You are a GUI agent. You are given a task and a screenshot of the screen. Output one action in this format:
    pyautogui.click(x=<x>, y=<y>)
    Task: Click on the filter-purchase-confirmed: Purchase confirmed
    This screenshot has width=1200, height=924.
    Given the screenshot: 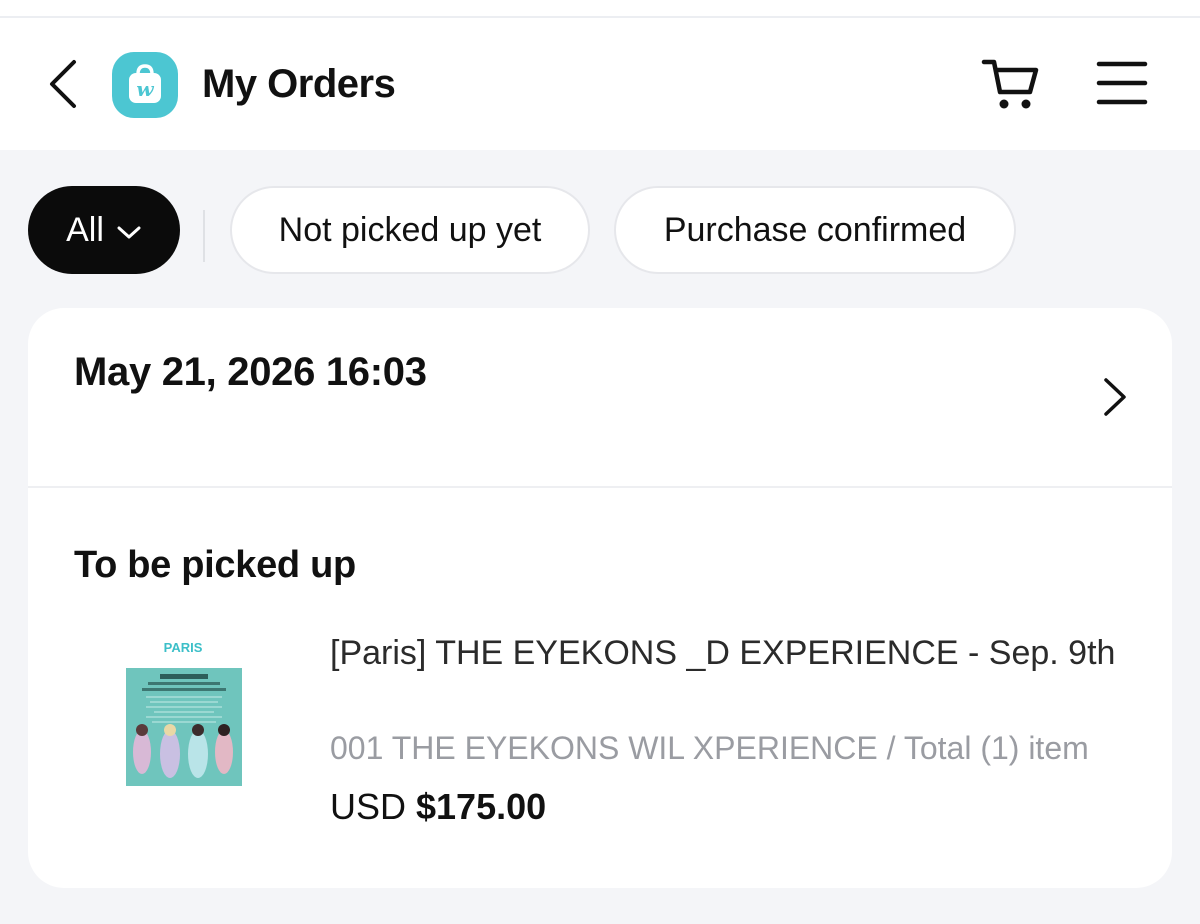 What is the action you would take?
    pyautogui.click(x=815, y=230)
    